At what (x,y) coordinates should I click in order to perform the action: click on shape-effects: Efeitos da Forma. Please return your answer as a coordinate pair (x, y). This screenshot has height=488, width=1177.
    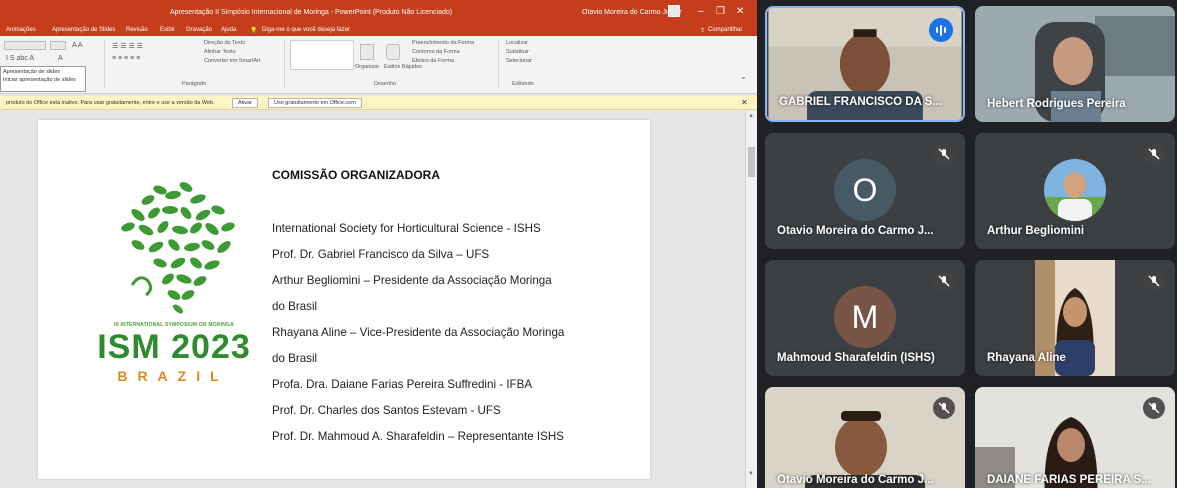
    Looking at the image, I should click on (433, 61).